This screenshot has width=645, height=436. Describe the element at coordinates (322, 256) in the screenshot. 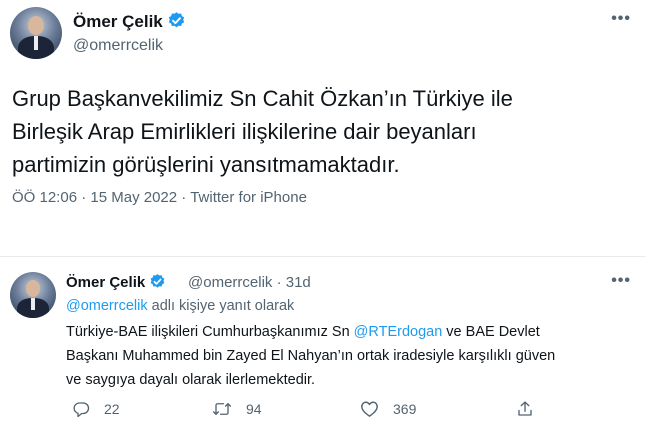

I see `divider` at that location.